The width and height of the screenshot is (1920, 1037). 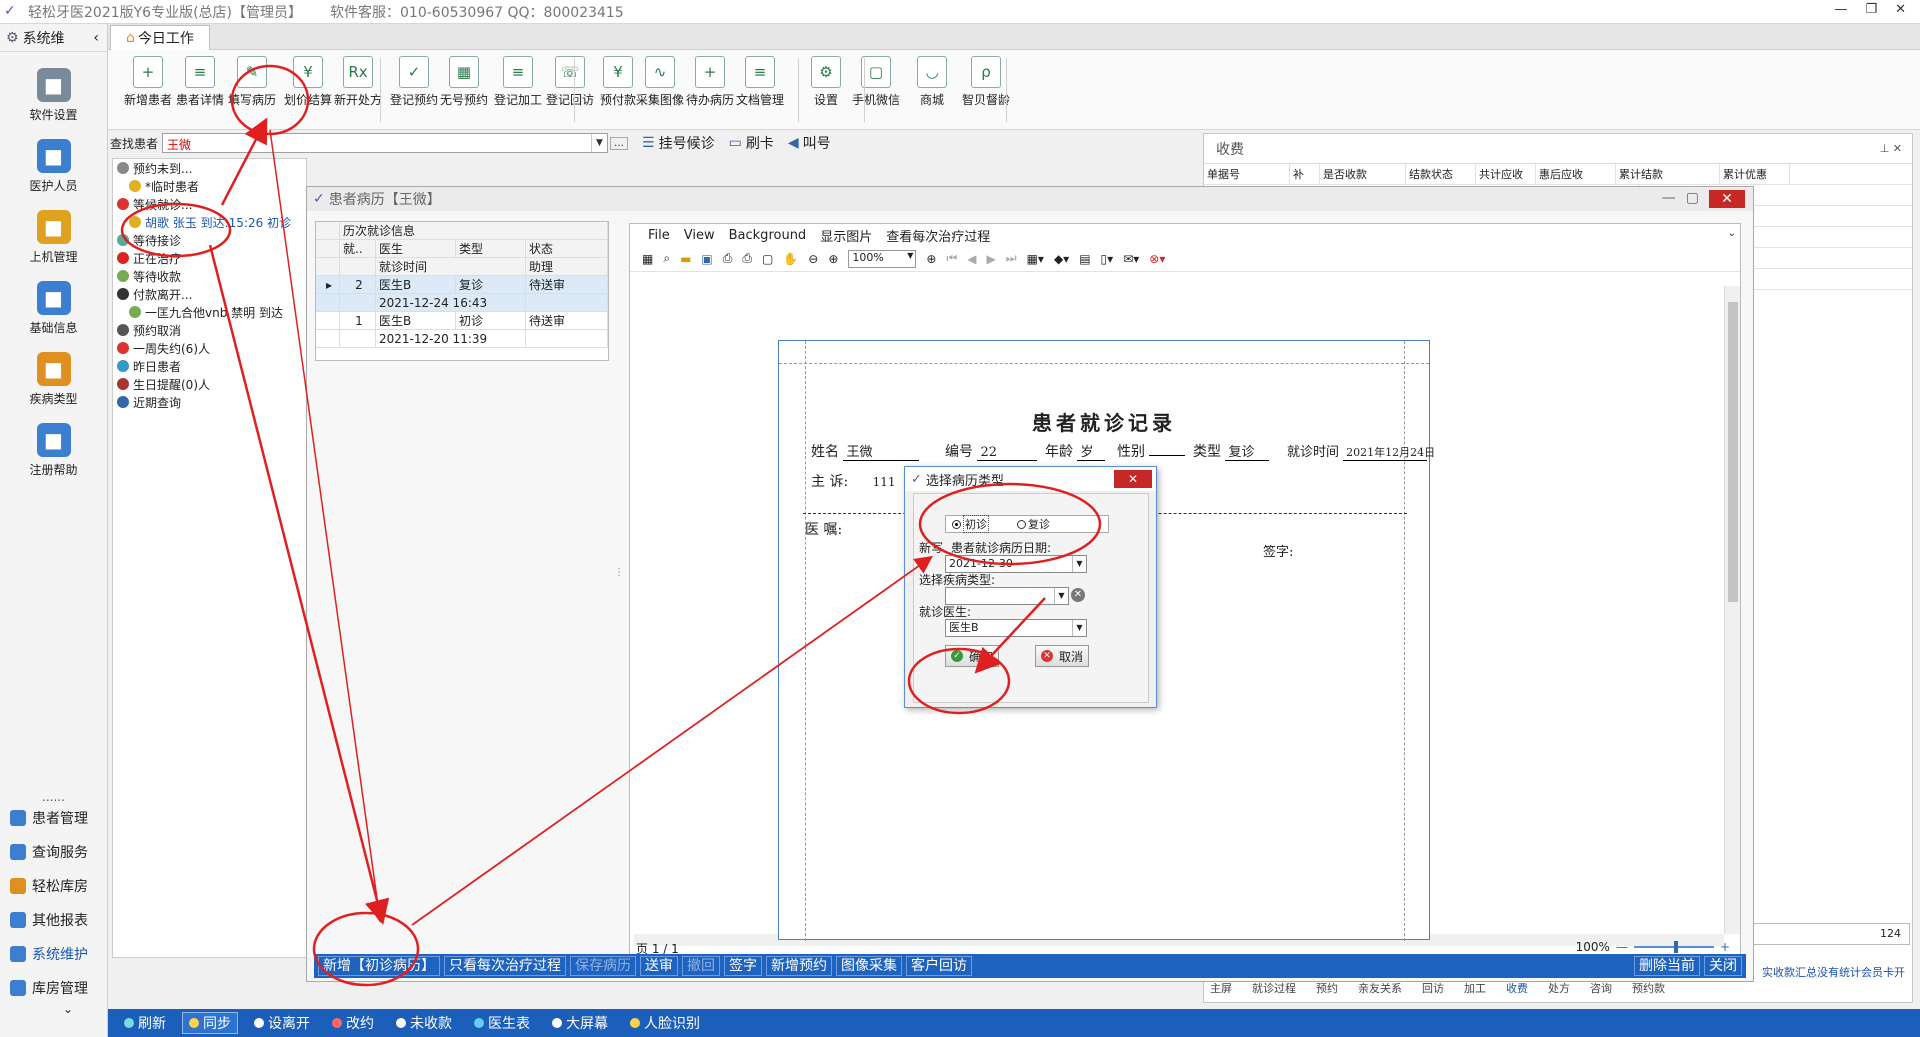 What do you see at coordinates (1601, 990) in the screenshot?
I see `fees-tab: 咨询` at bounding box center [1601, 990].